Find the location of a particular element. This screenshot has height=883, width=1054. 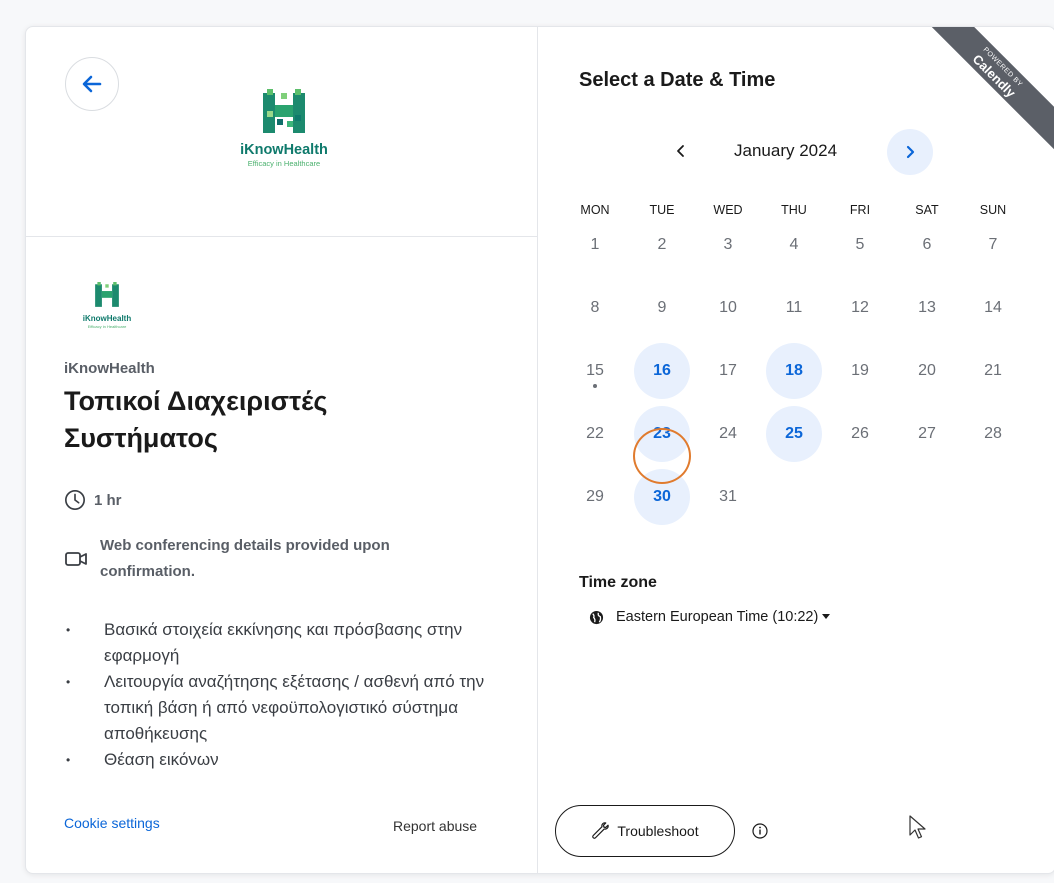

calendar-day: 19 is located at coordinates (860, 371).